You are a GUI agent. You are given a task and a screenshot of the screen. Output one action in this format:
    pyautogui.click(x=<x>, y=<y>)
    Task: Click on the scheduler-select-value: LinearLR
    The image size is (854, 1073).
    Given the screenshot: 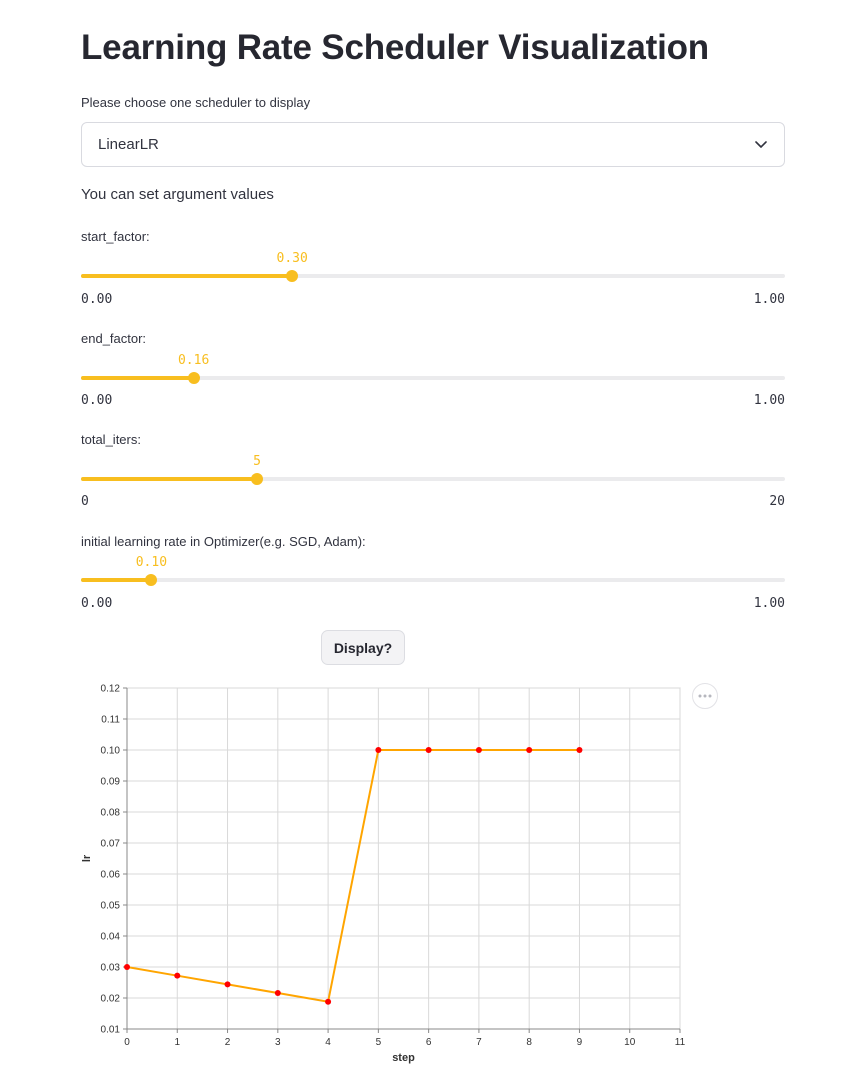 What is the action you would take?
    pyautogui.click(x=128, y=144)
    